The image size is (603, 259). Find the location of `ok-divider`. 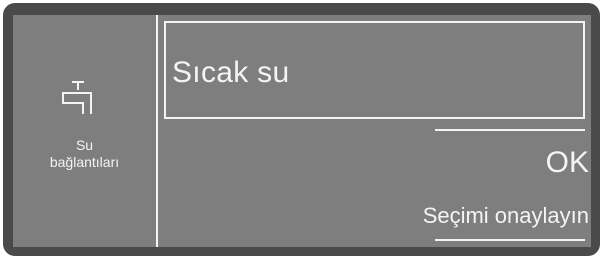

ok-divider is located at coordinates (510, 130).